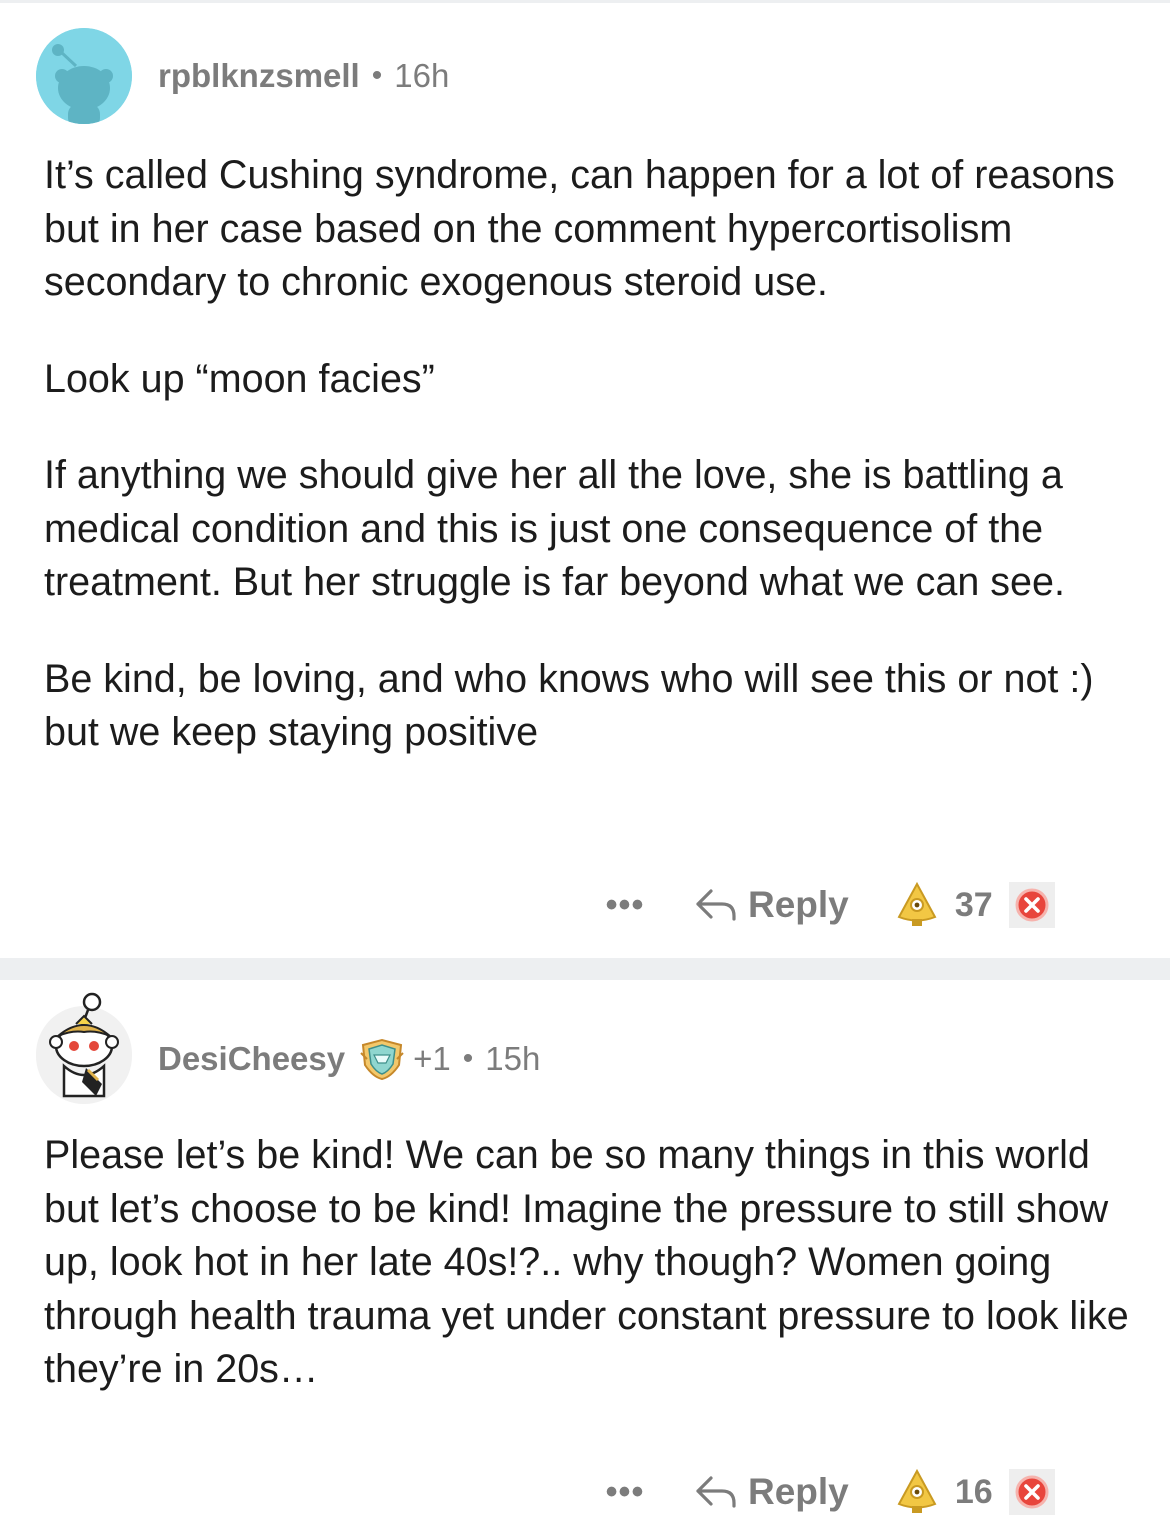  I want to click on vote-score: 37, so click(973, 904).